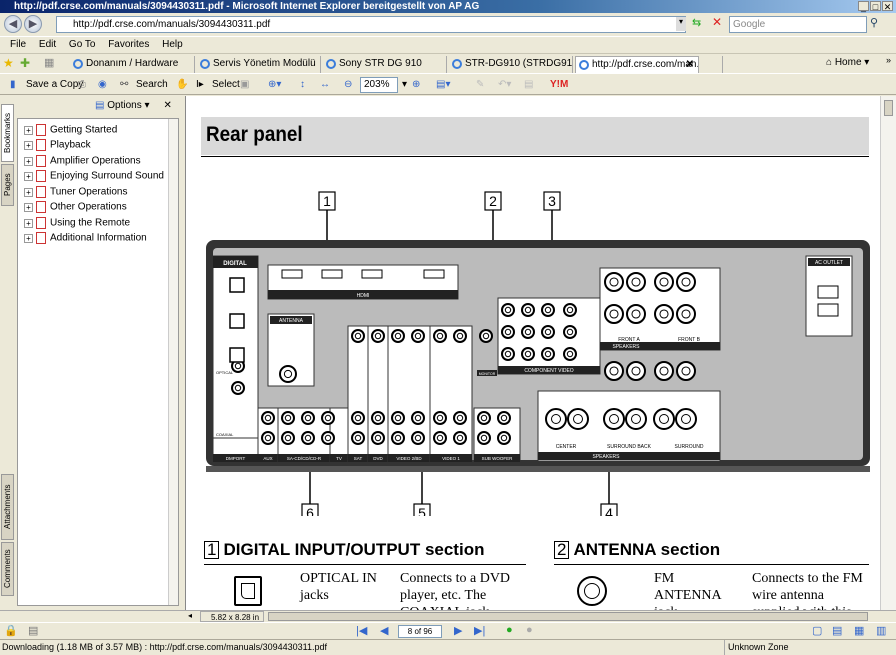 The height and width of the screenshot is (655, 896). What do you see at coordinates (173, 362) in the screenshot?
I see `bookmarks-scrollbar` at bounding box center [173, 362].